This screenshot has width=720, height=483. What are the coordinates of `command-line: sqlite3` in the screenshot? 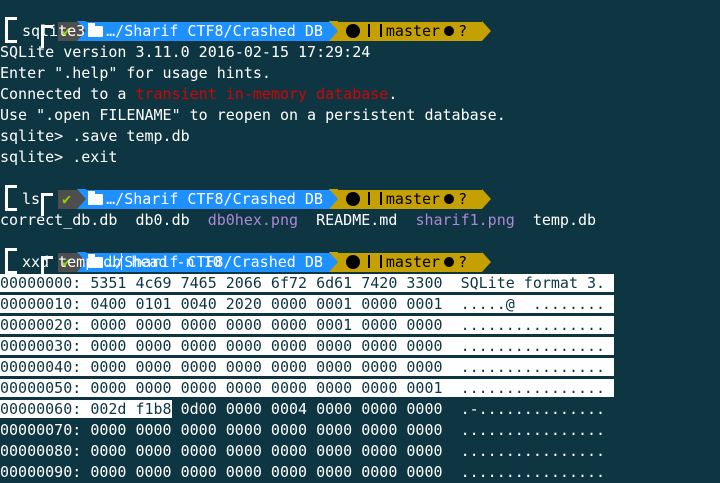 It's located at (43, 30).